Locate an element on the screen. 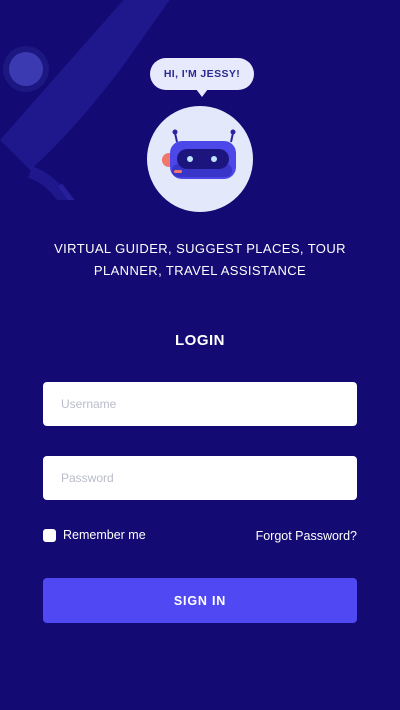 This screenshot has height=710, width=400. robot-icon is located at coordinates (199, 154).